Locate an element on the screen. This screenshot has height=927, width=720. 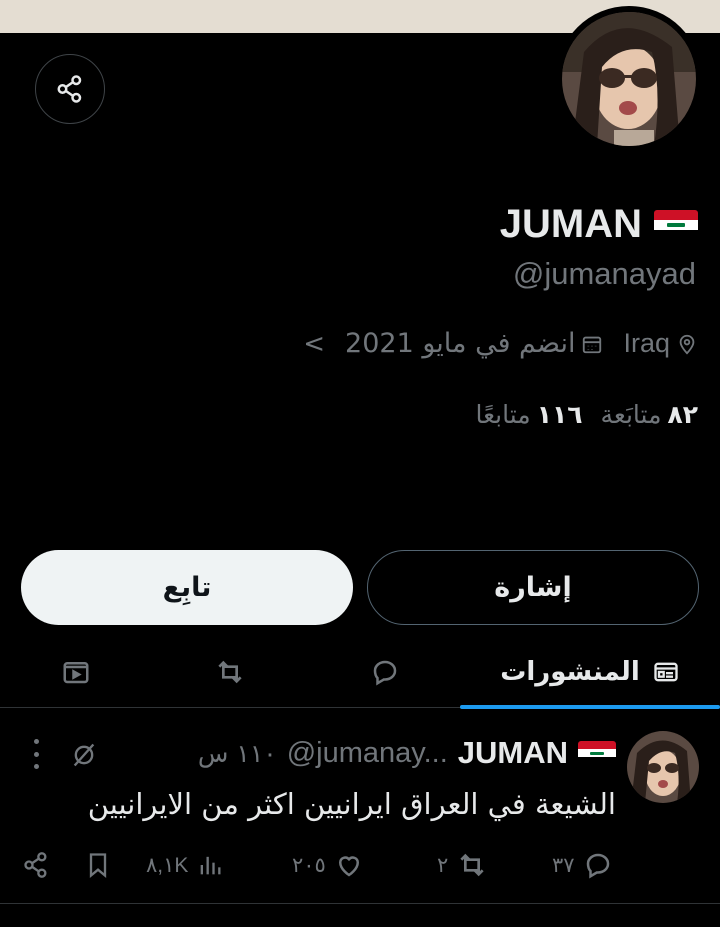
repost-action: ٢ is located at coordinates (462, 865).